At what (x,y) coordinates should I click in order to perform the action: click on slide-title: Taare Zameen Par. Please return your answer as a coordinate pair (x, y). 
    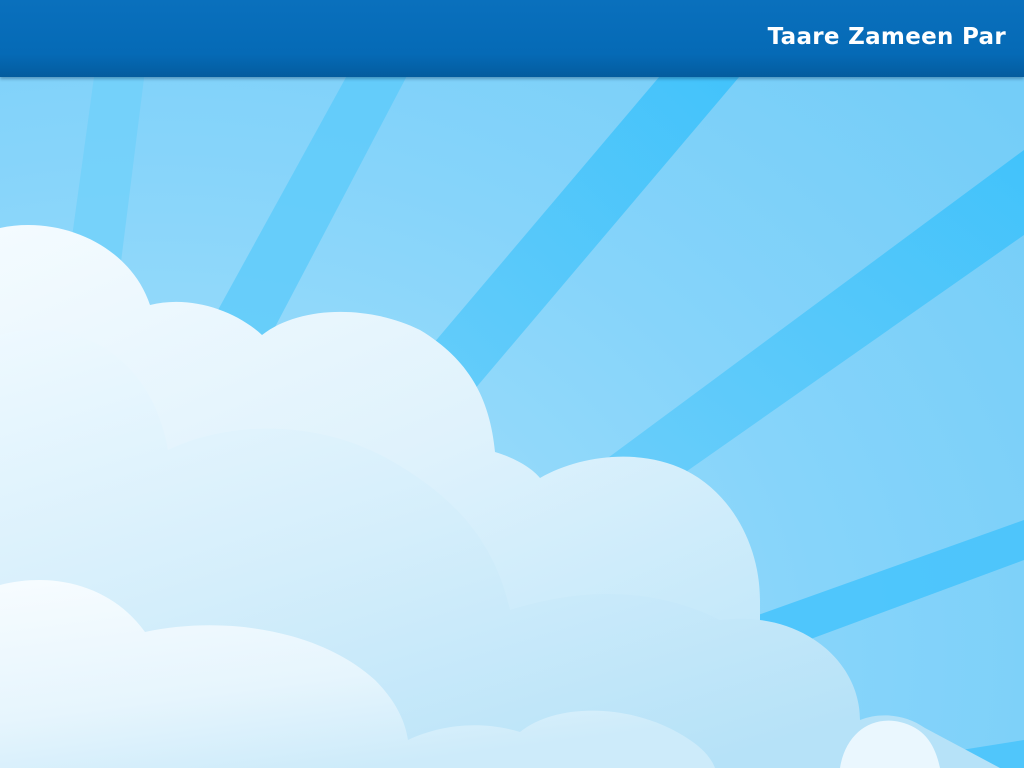
    Looking at the image, I should click on (886, 37).